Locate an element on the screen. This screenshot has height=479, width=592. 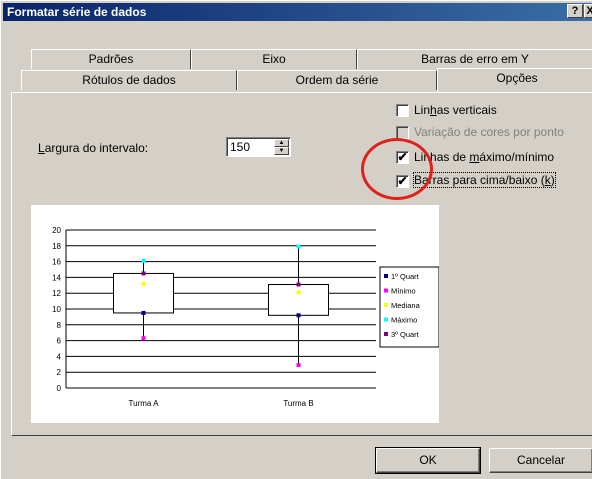
y-tick-label: 4 is located at coordinates (59, 356).